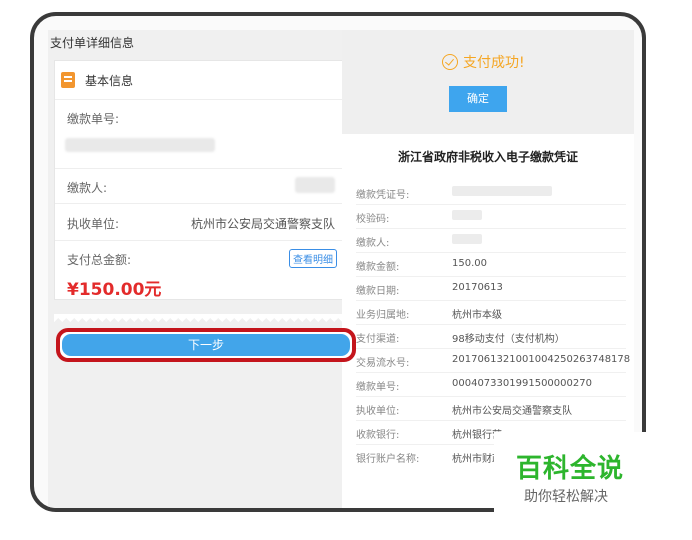 Image resolution: width=692 pixels, height=540 pixels. I want to click on voucher-row: 交易流水号: 20170613210010042502637481​78, so click(493, 360).